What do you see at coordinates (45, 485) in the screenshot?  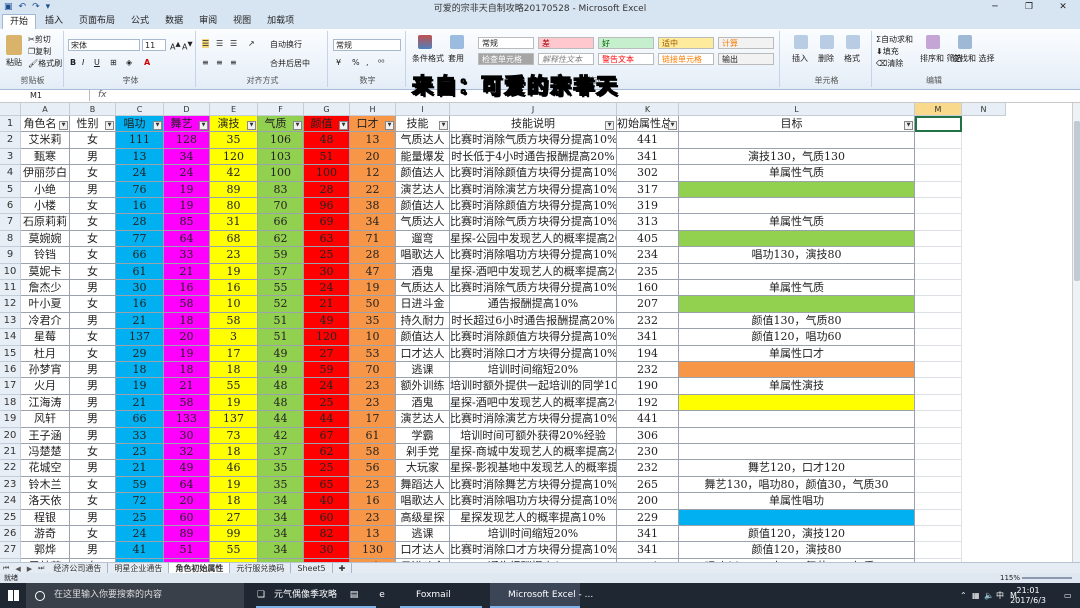 I see `table-cell: 铃木兰` at bounding box center [45, 485].